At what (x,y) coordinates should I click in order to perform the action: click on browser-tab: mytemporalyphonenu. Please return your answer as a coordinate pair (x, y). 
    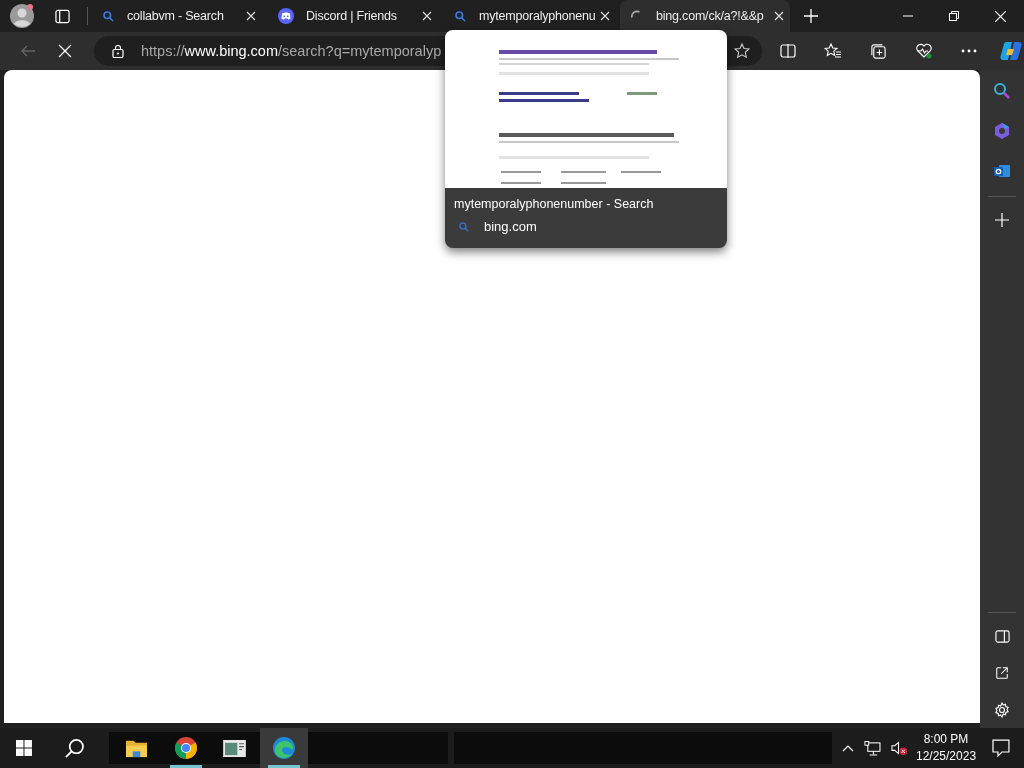
    Looking at the image, I should click on (529, 16).